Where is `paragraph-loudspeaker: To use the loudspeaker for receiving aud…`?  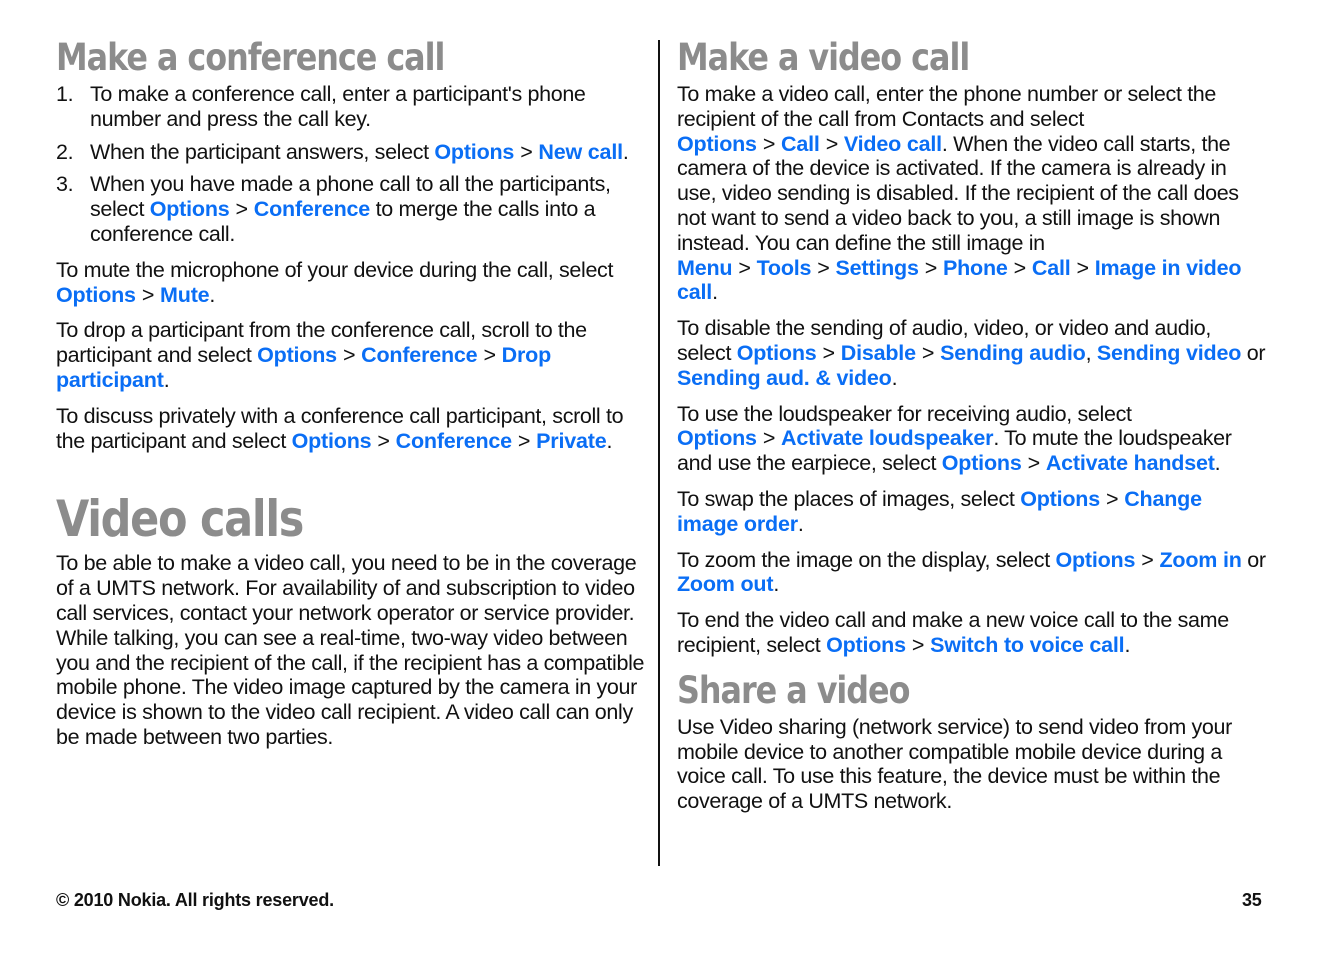 paragraph-loudspeaker: To use the loudspeaker for receiving aud… is located at coordinates (954, 438).